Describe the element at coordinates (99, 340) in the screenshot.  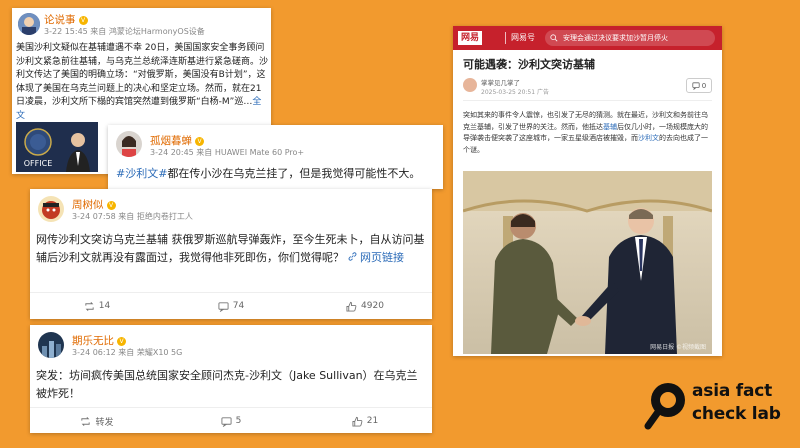
I see `username: 期乐无比 V` at that location.